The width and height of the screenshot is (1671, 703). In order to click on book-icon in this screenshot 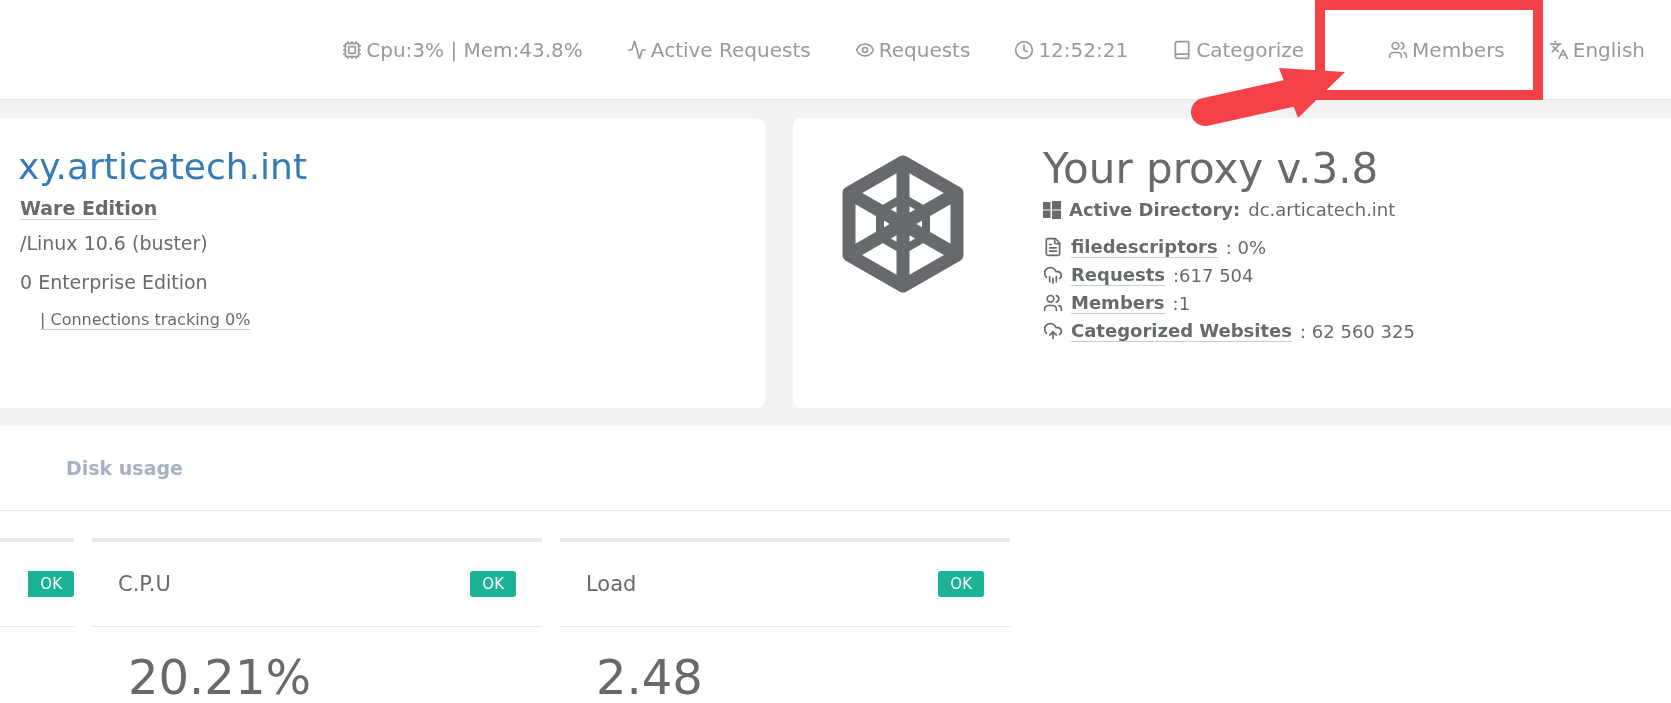, I will do `click(1182, 49)`.